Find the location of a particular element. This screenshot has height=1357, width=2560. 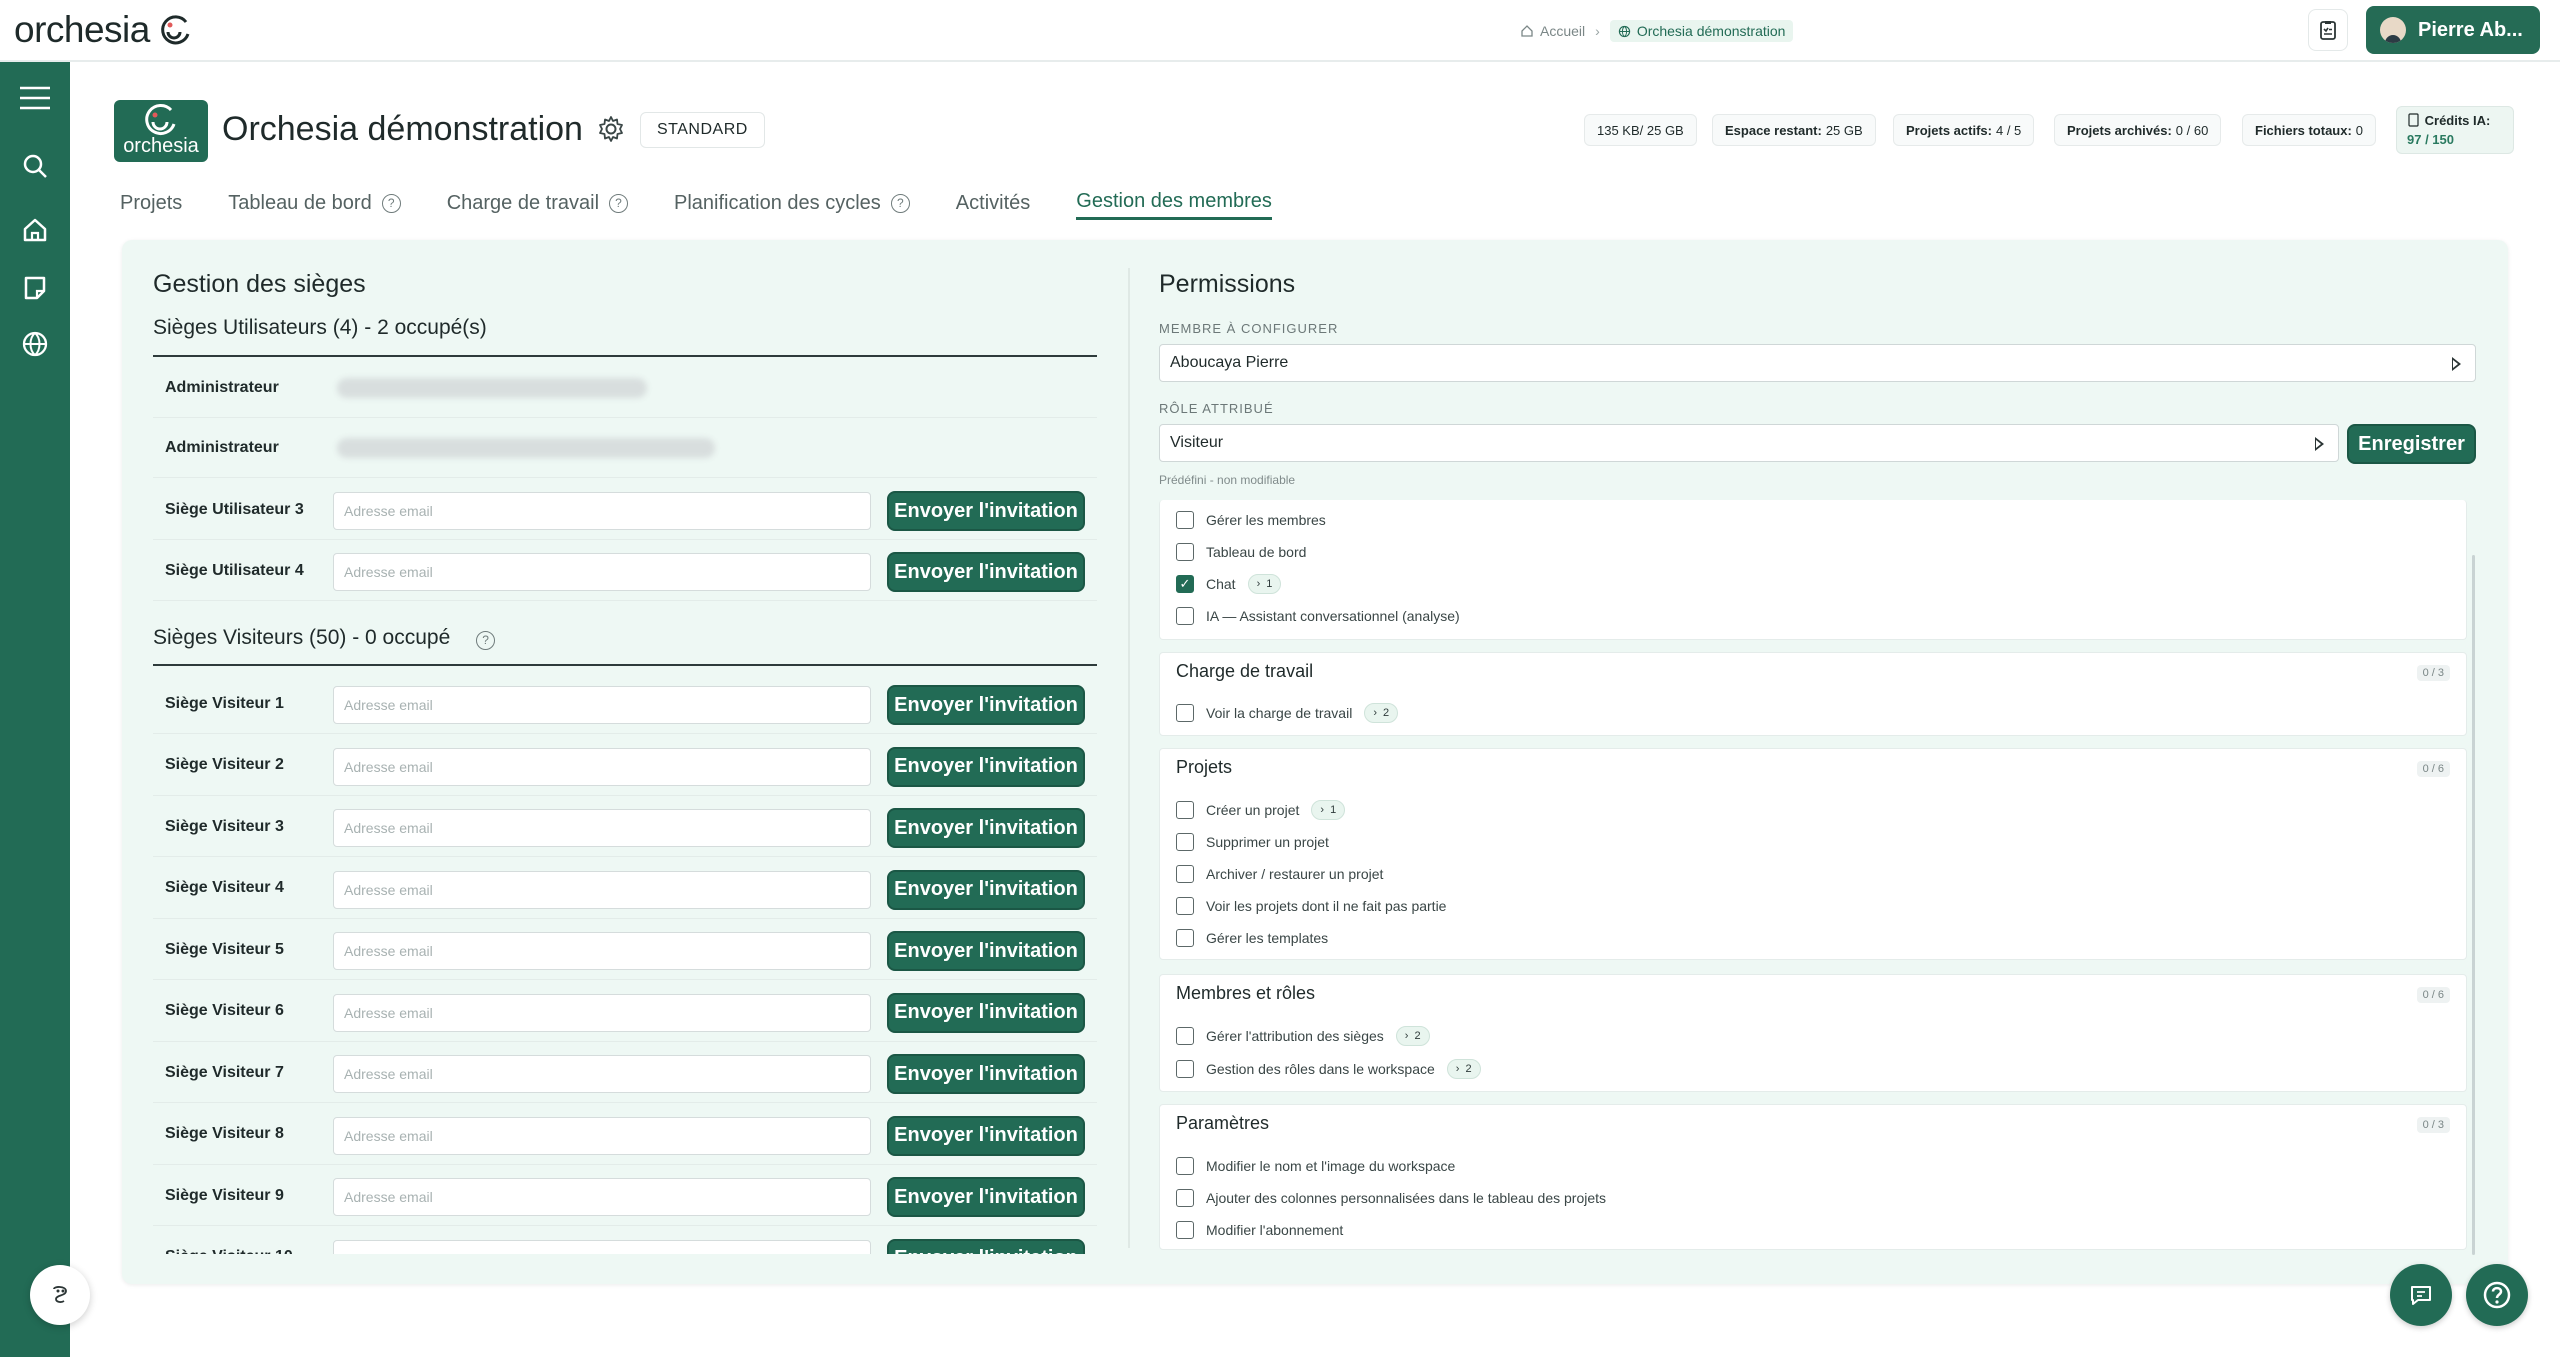

breadcrumb-home: Accueil is located at coordinates (1552, 31).